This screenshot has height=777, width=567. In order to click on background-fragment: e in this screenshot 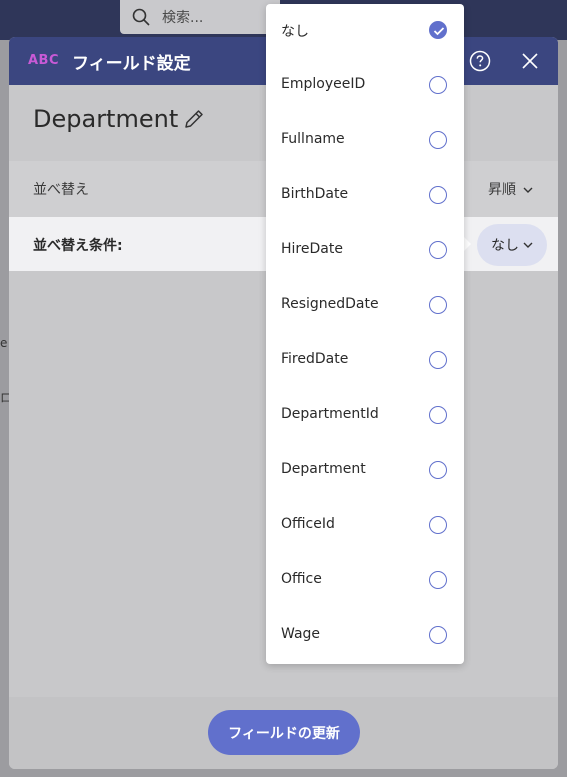, I will do `click(4, 343)`.